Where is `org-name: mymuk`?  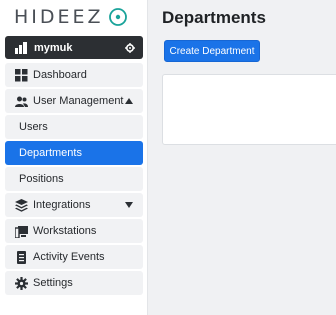
org-name: mymuk is located at coordinates (53, 47).